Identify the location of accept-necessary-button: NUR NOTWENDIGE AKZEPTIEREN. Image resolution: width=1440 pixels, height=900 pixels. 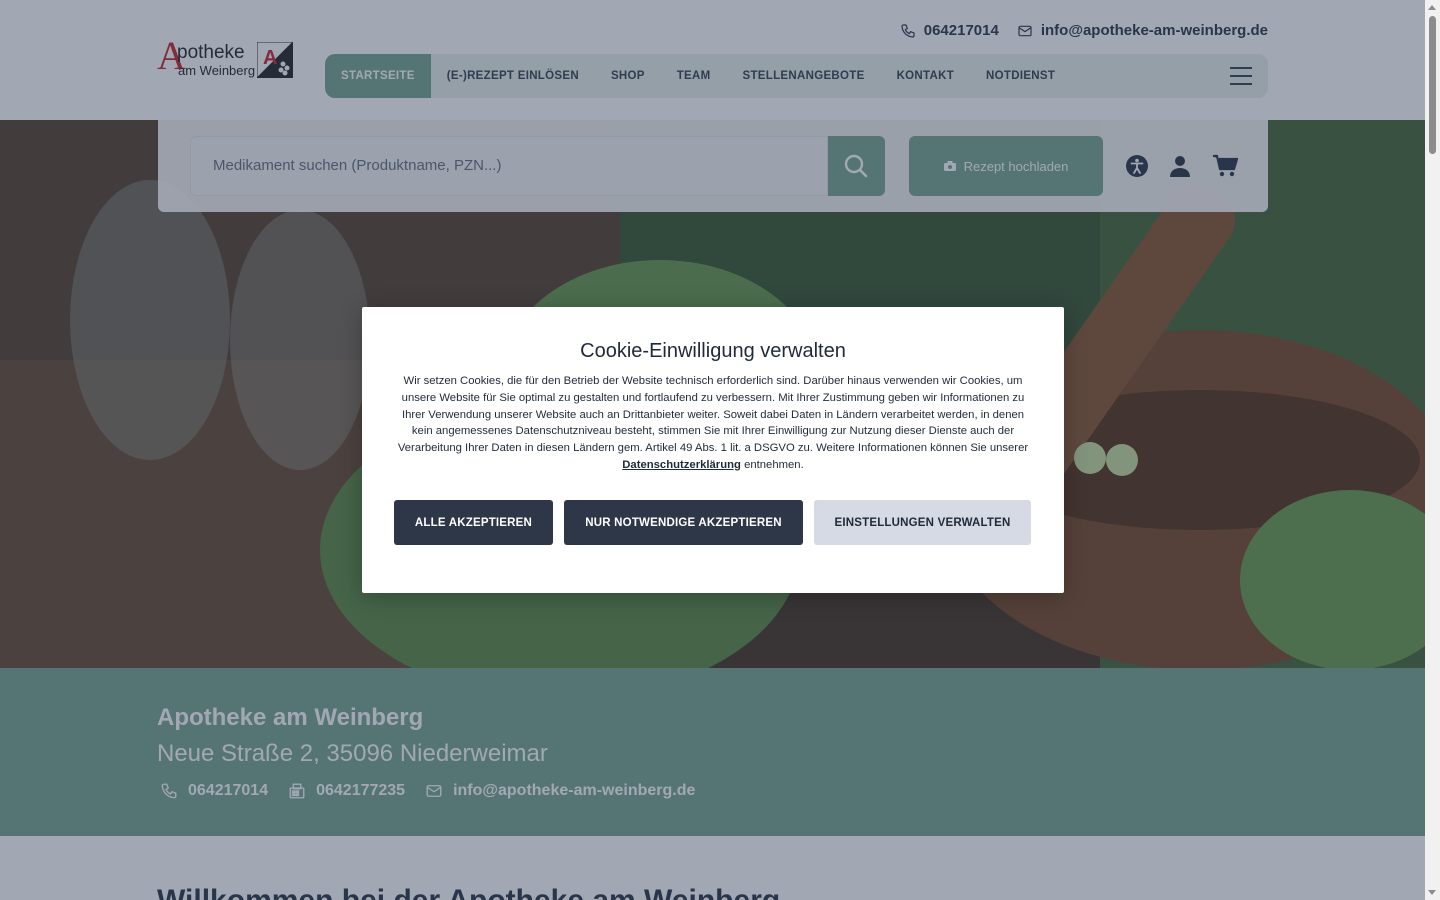
(683, 522).